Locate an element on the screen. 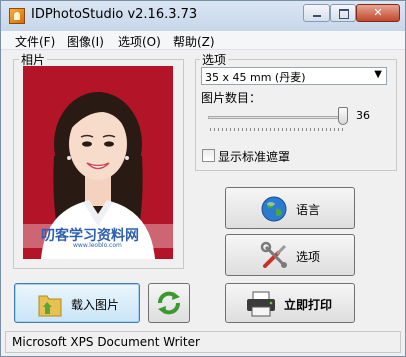 The height and width of the screenshot is (357, 406). folder-icon is located at coordinates (50, 306).